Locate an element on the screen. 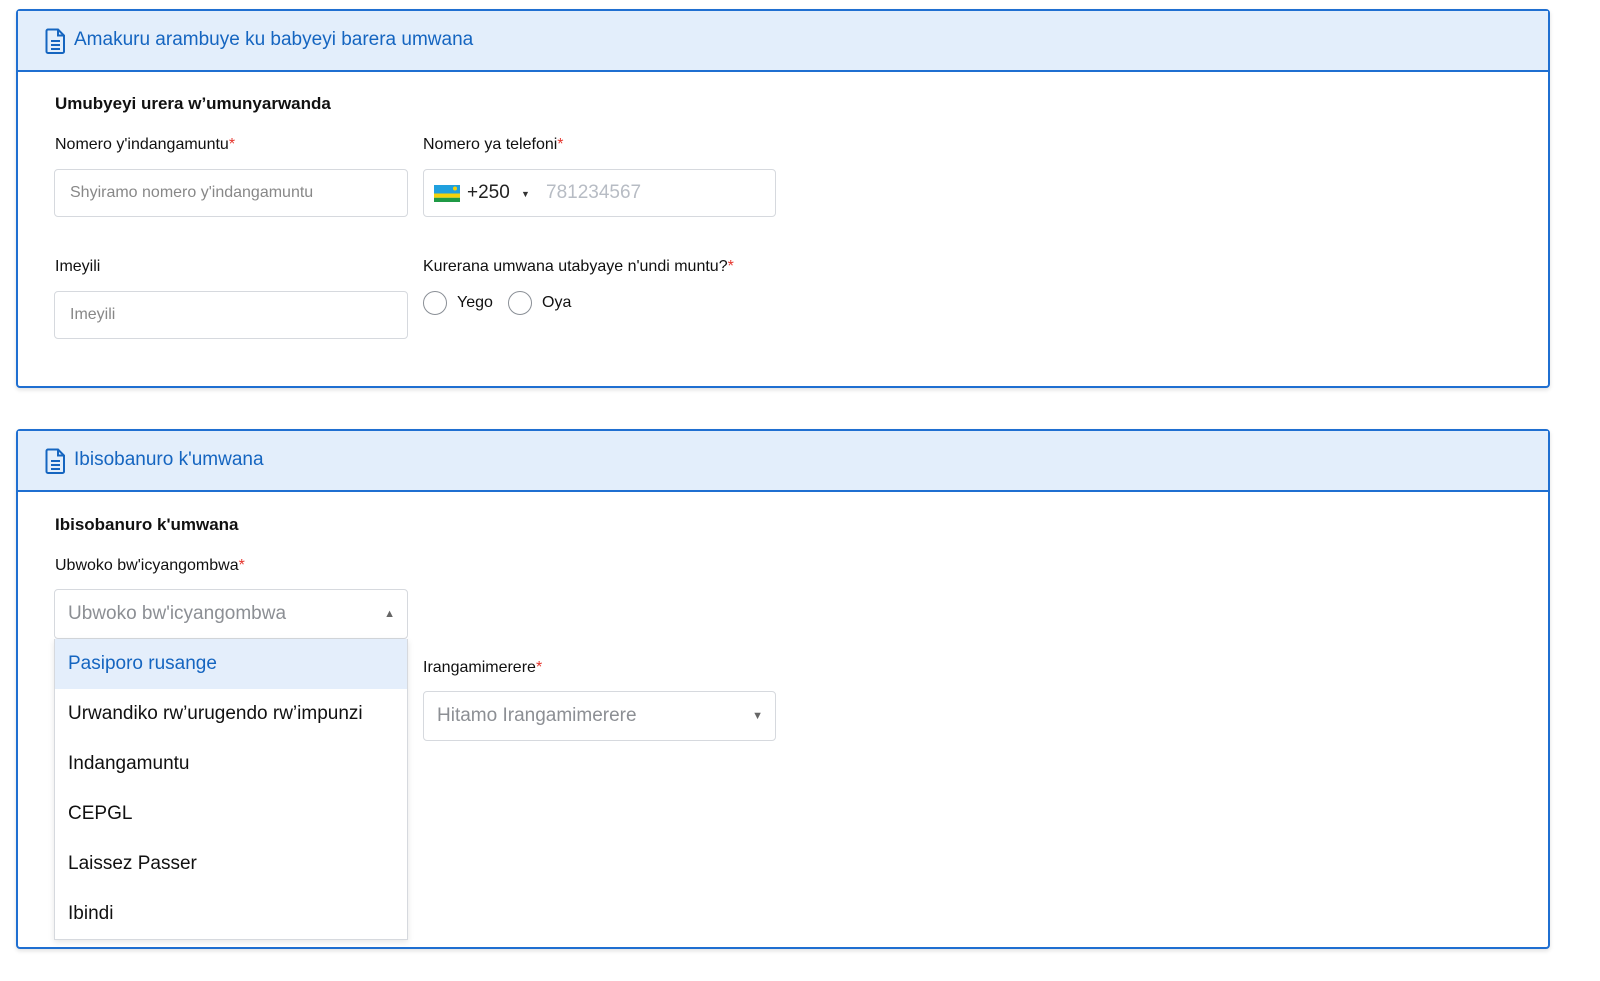 The height and width of the screenshot is (981, 1600). card-header: Ibisobanuro k'umwana is located at coordinates (783, 461).